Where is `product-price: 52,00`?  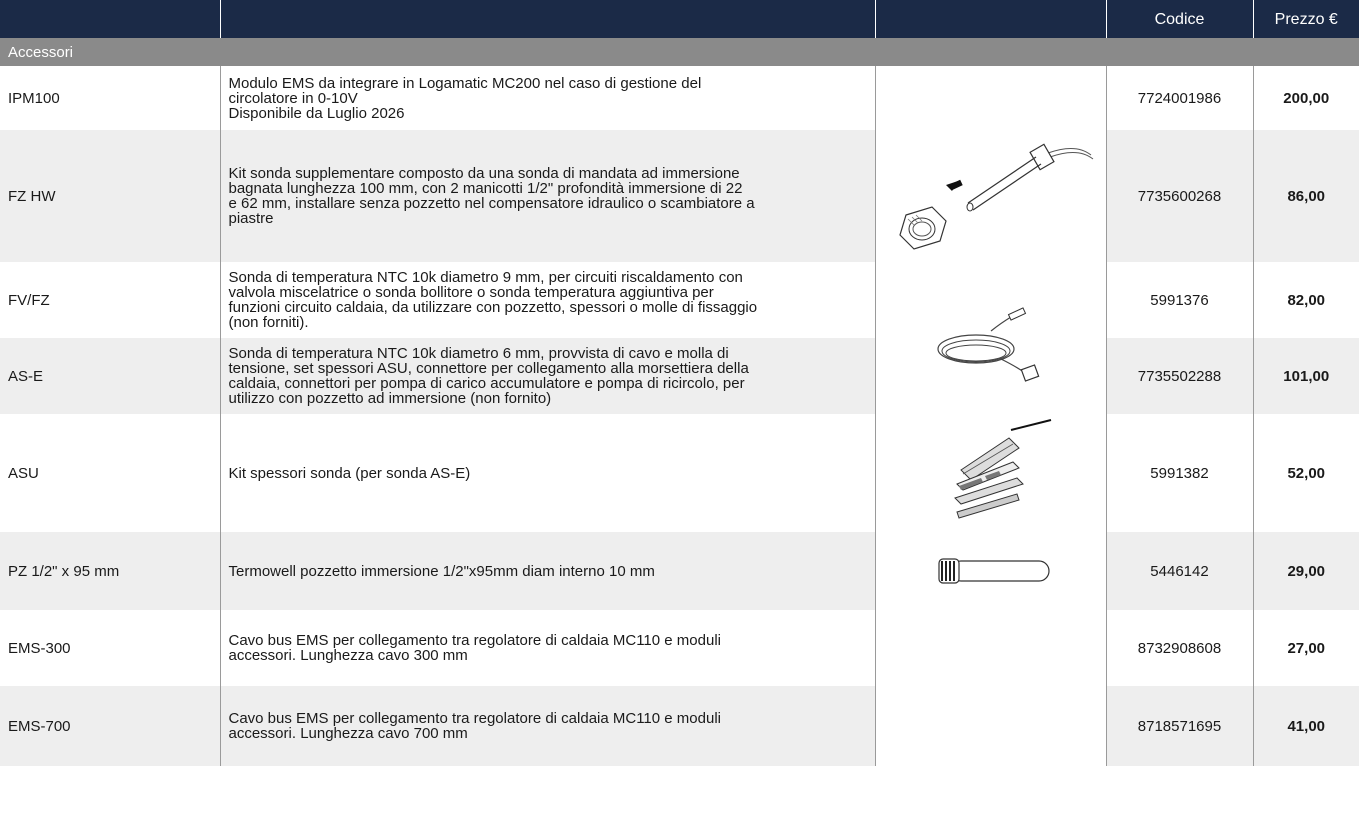 product-price: 52,00 is located at coordinates (1306, 473).